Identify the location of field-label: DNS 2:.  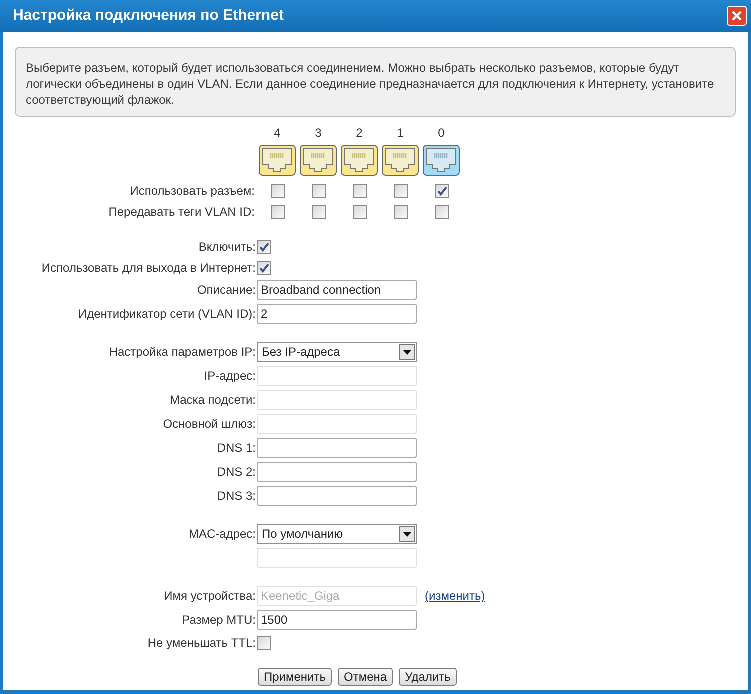
(236, 472).